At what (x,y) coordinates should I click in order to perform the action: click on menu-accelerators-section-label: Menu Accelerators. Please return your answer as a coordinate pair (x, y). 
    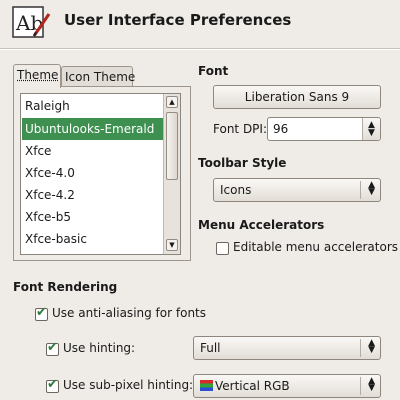
    Looking at the image, I should click on (261, 225).